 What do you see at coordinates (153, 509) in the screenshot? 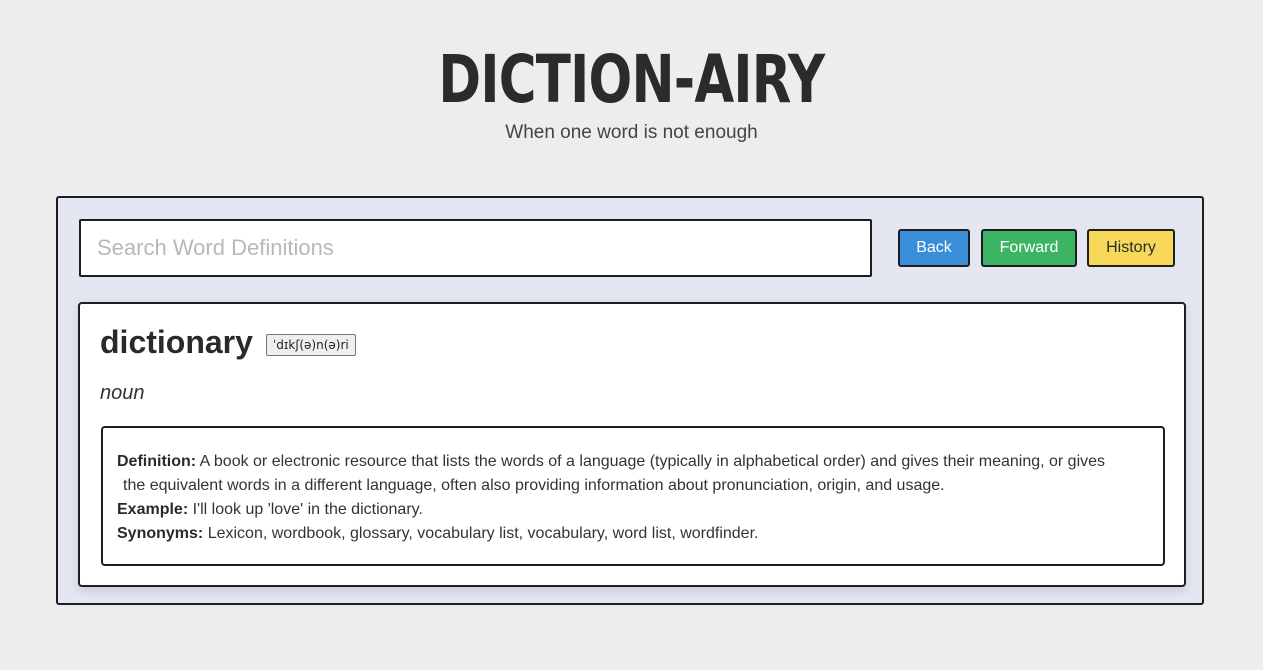
I see `example-label: Example:` at bounding box center [153, 509].